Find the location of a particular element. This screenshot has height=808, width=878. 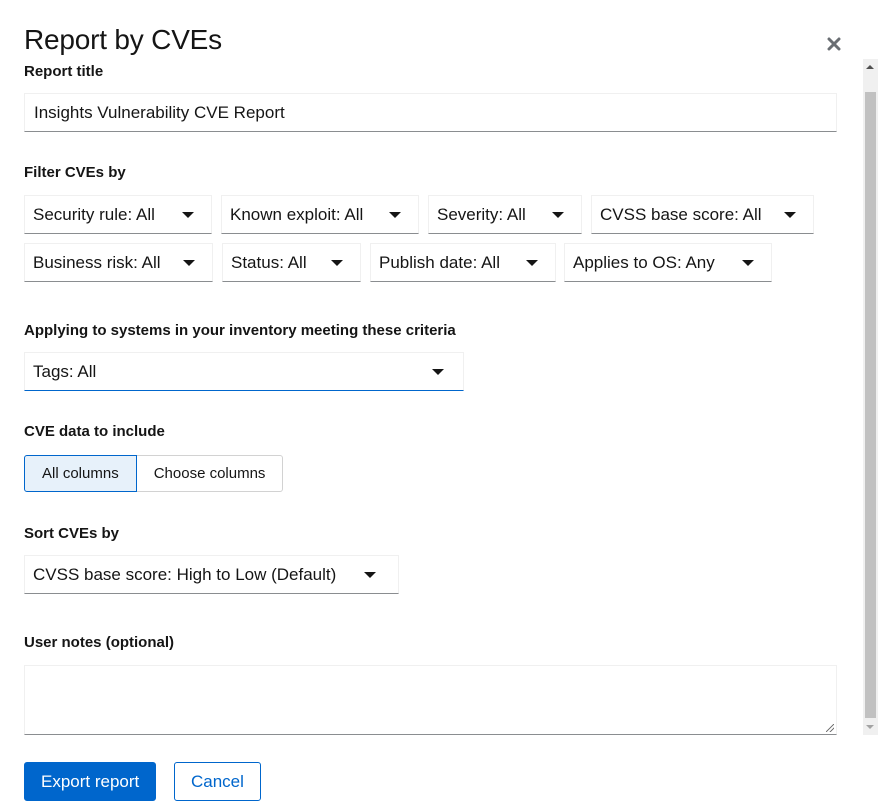

toggle-choose-columns: Choose columns is located at coordinates (210, 473).